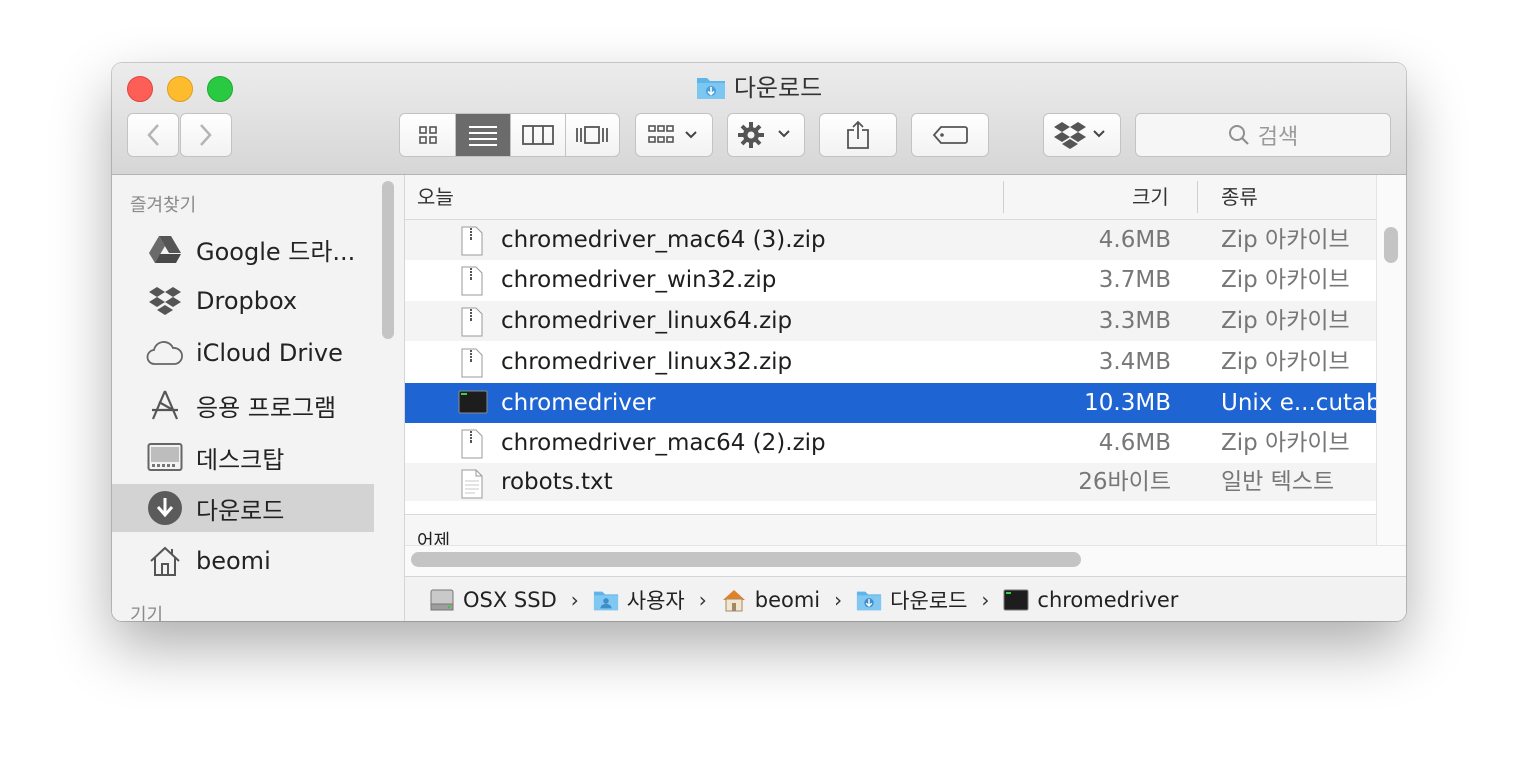 This screenshot has width=1518, height=782. I want to click on search-field: 검색, so click(1263, 135).